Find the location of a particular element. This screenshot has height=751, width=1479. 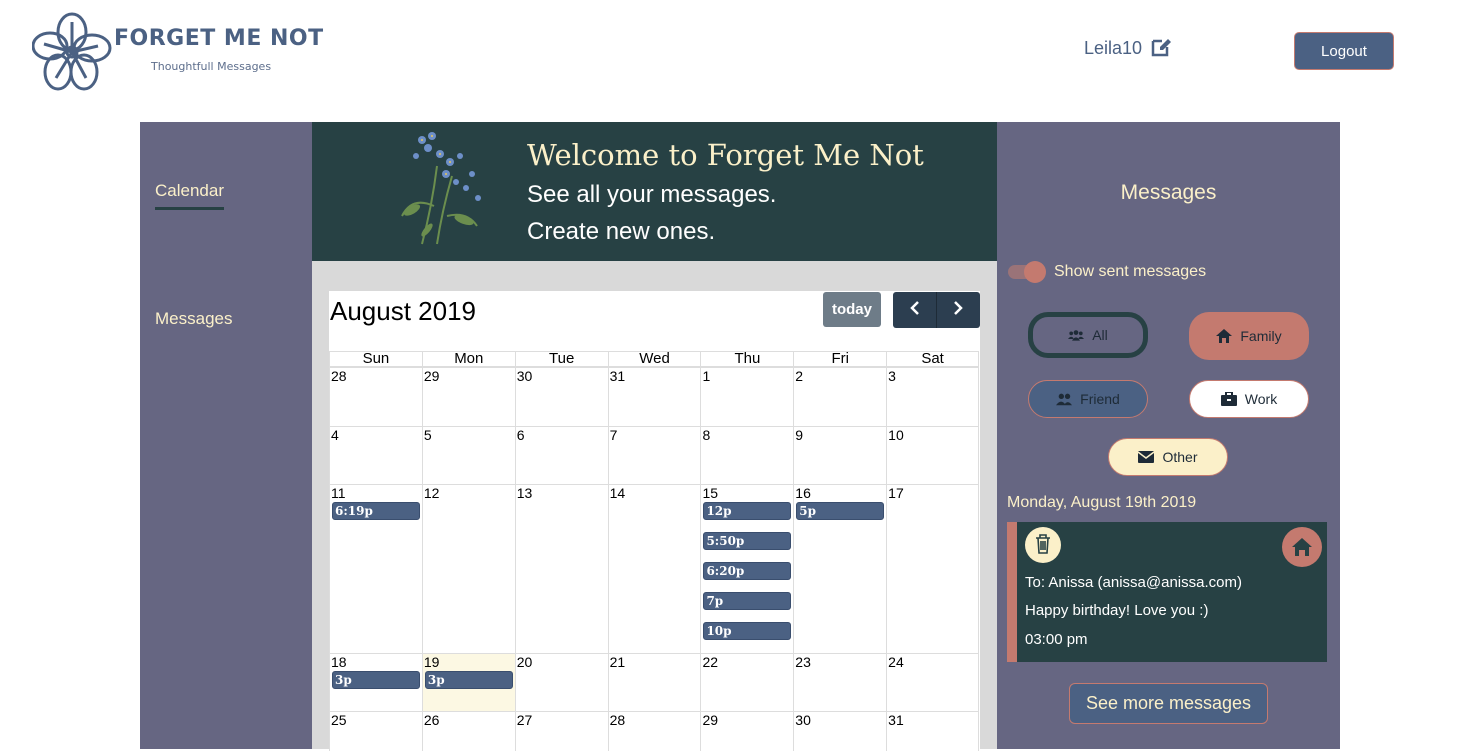

calendar-event: 5:50p is located at coordinates (747, 541).